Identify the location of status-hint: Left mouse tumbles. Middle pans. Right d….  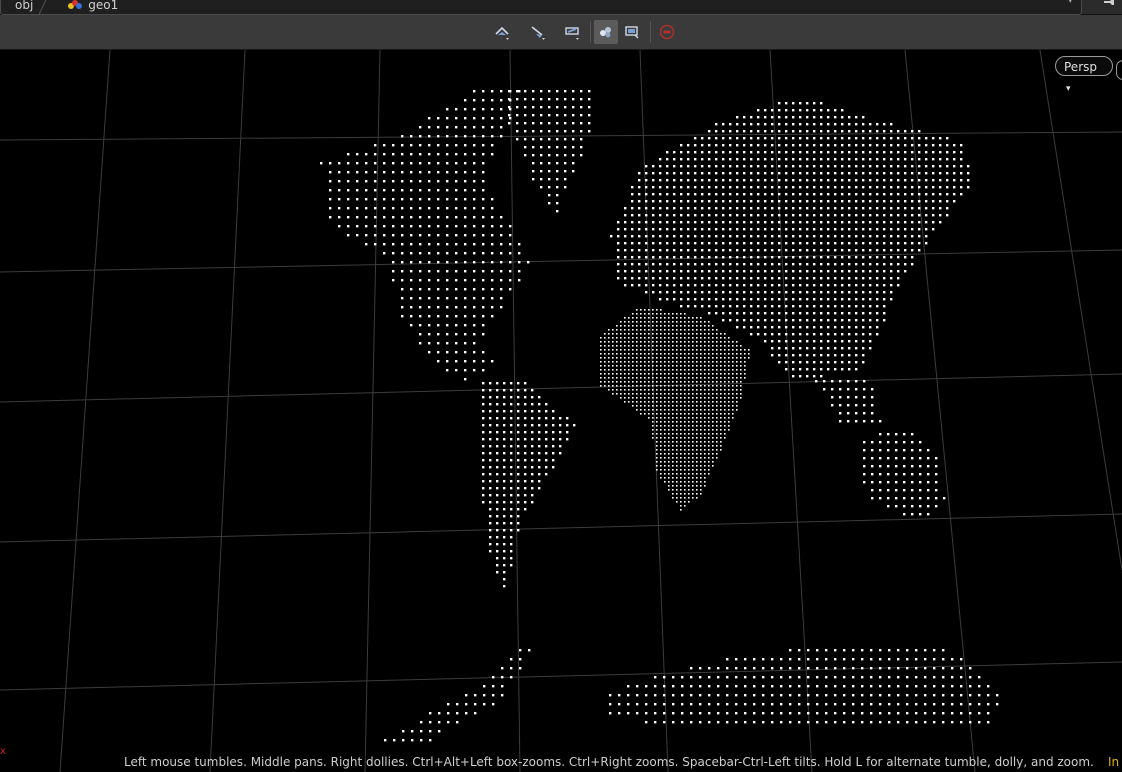
(609, 762).